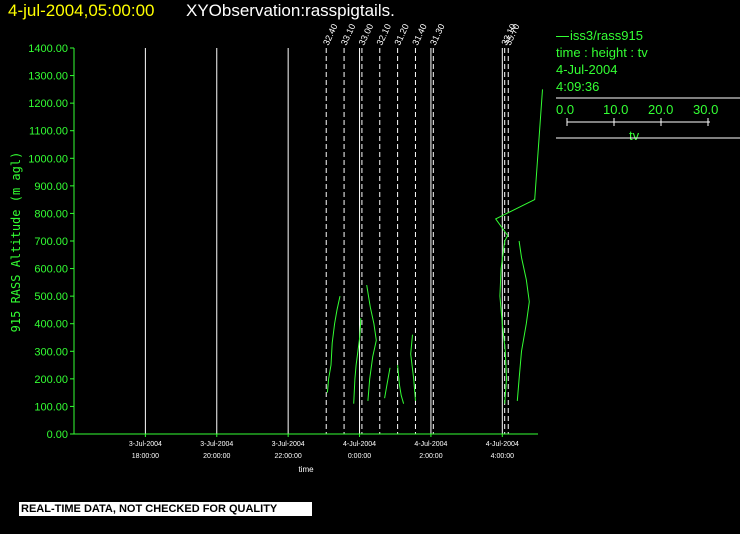 Image resolution: width=740 pixels, height=534 pixels. What do you see at coordinates (51, 380) in the screenshot?
I see `y-tick-label: 200.00` at bounding box center [51, 380].